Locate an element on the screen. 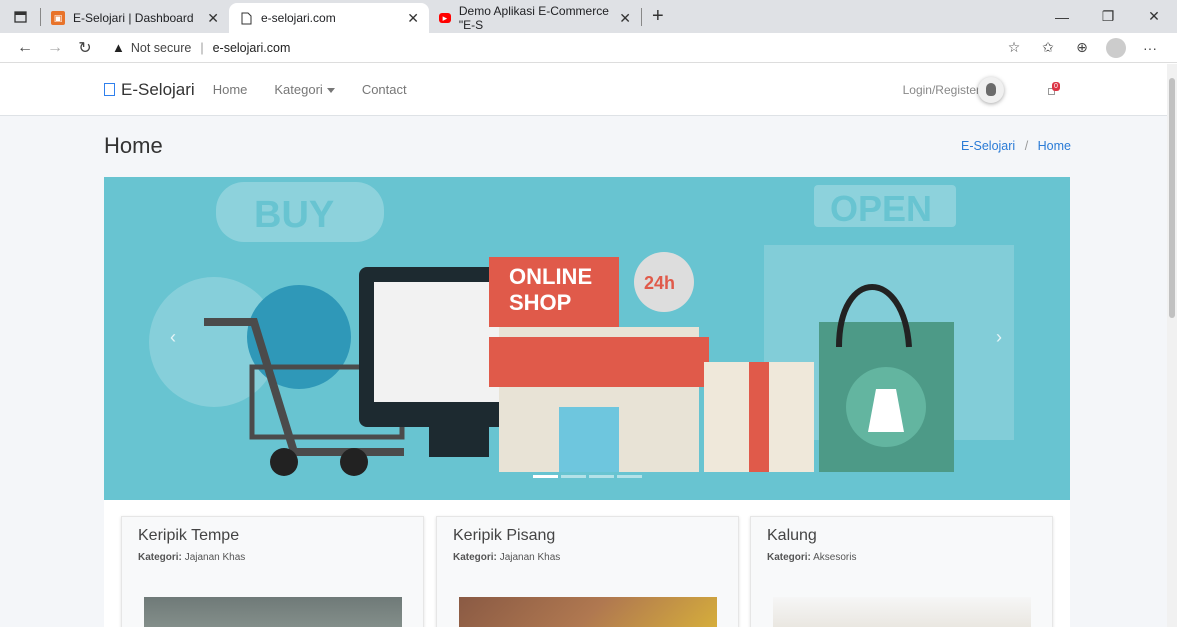 The image size is (1177, 627). user-face-icon is located at coordinates (991, 89).